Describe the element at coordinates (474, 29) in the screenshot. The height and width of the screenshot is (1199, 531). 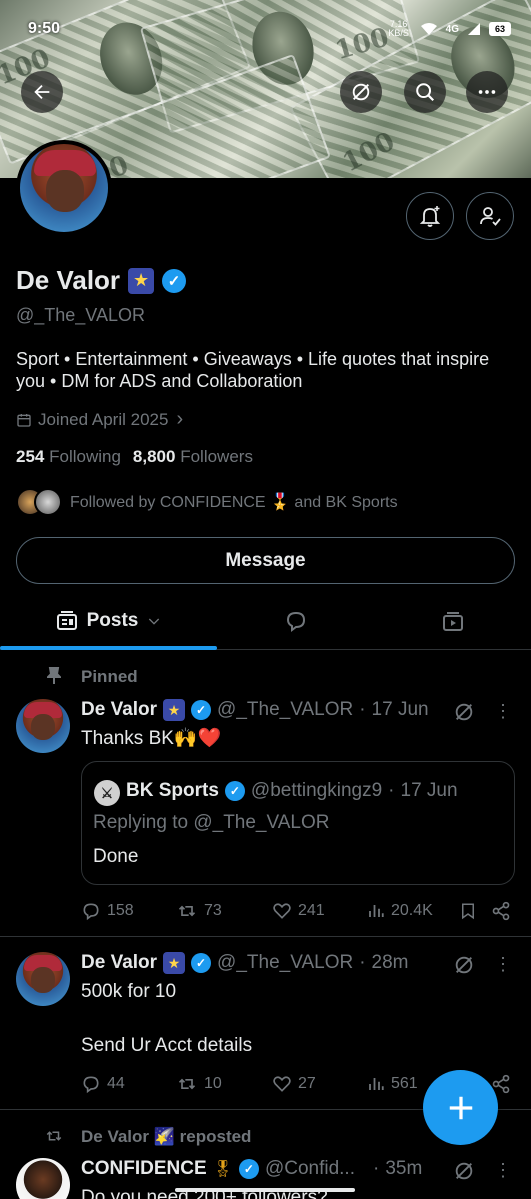
I see `signal-icon` at that location.